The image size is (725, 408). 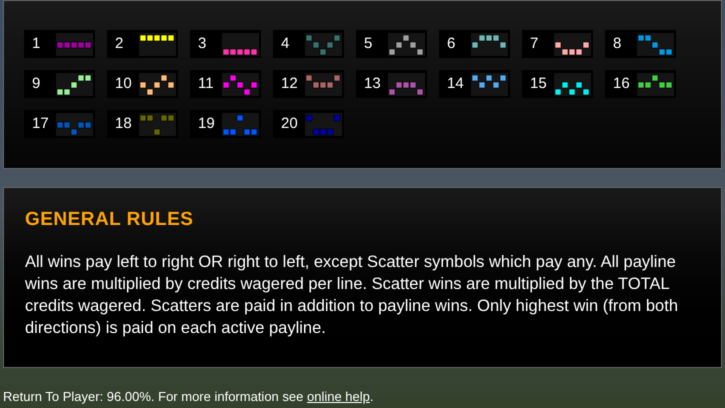 I want to click on footer-period: ., so click(x=372, y=396).